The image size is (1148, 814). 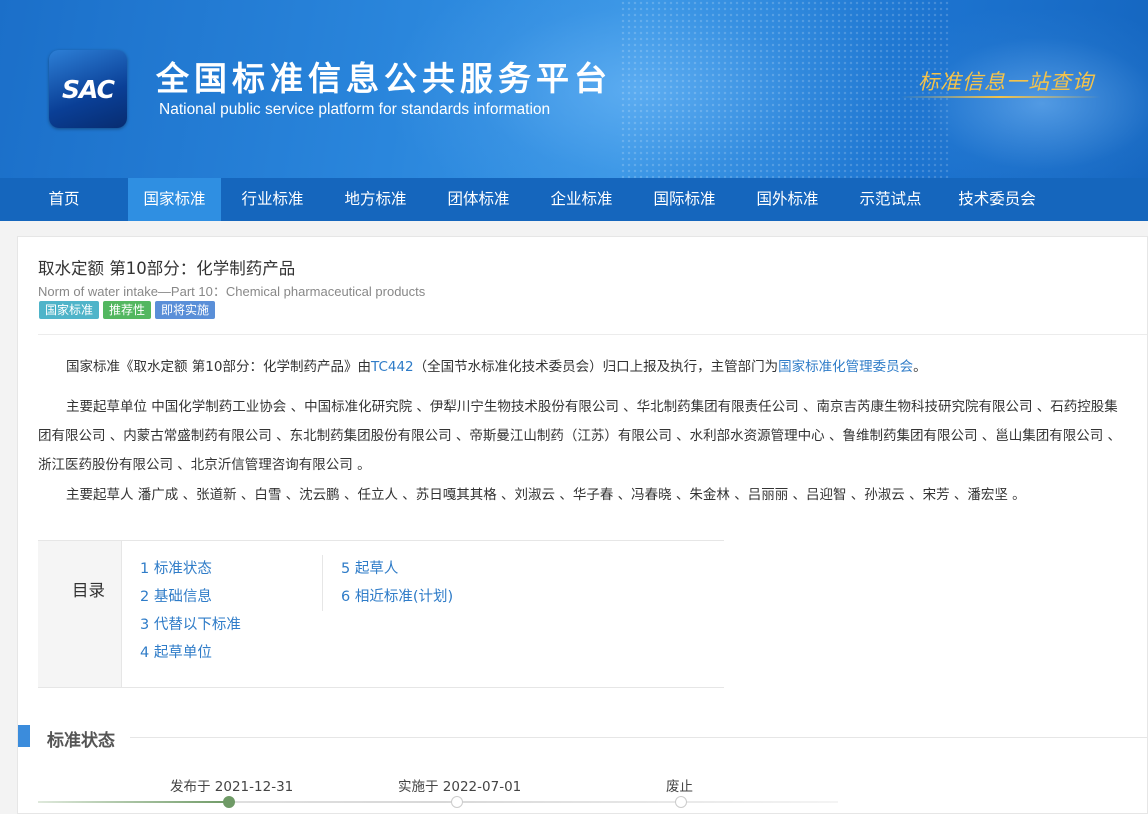 I want to click on section-divider, so click(x=638, y=737).